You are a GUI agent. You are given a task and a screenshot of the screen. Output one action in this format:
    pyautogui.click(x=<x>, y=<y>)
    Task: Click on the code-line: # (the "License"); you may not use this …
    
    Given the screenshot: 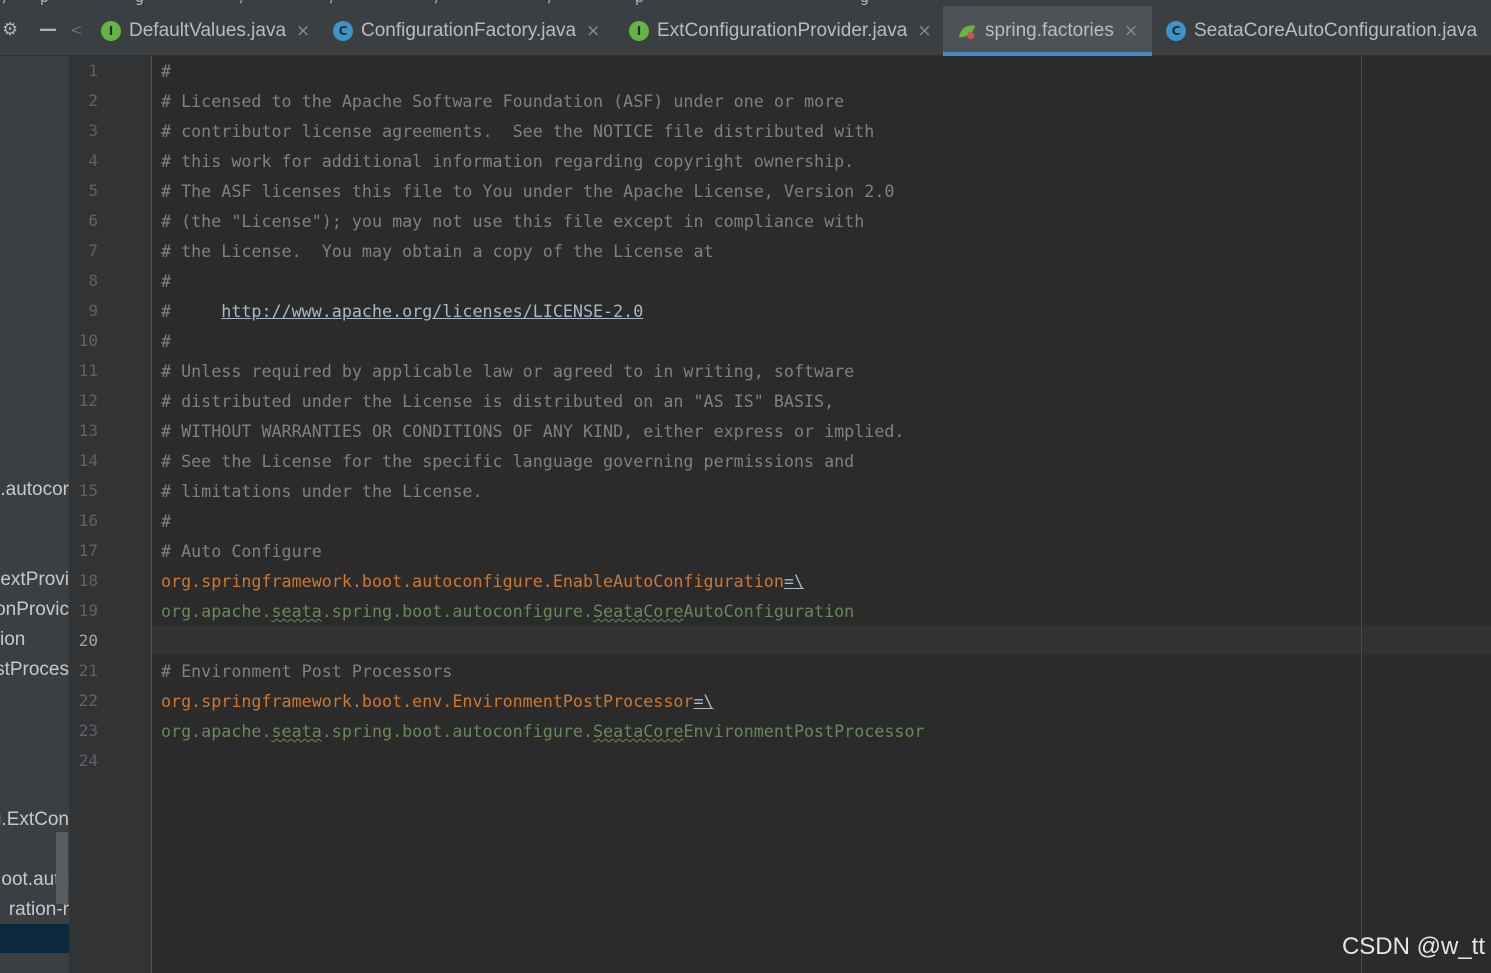 What is the action you would take?
    pyautogui.click(x=512, y=221)
    